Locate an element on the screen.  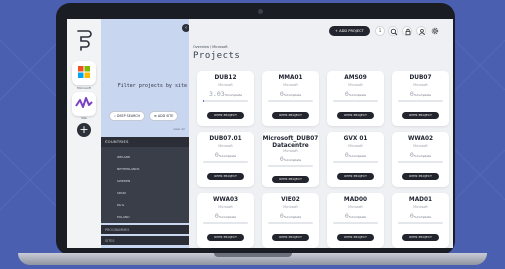
project-card: DUB12 Microsoft 3.03%Complete OPEN PROJECT is located at coordinates (225, 98).